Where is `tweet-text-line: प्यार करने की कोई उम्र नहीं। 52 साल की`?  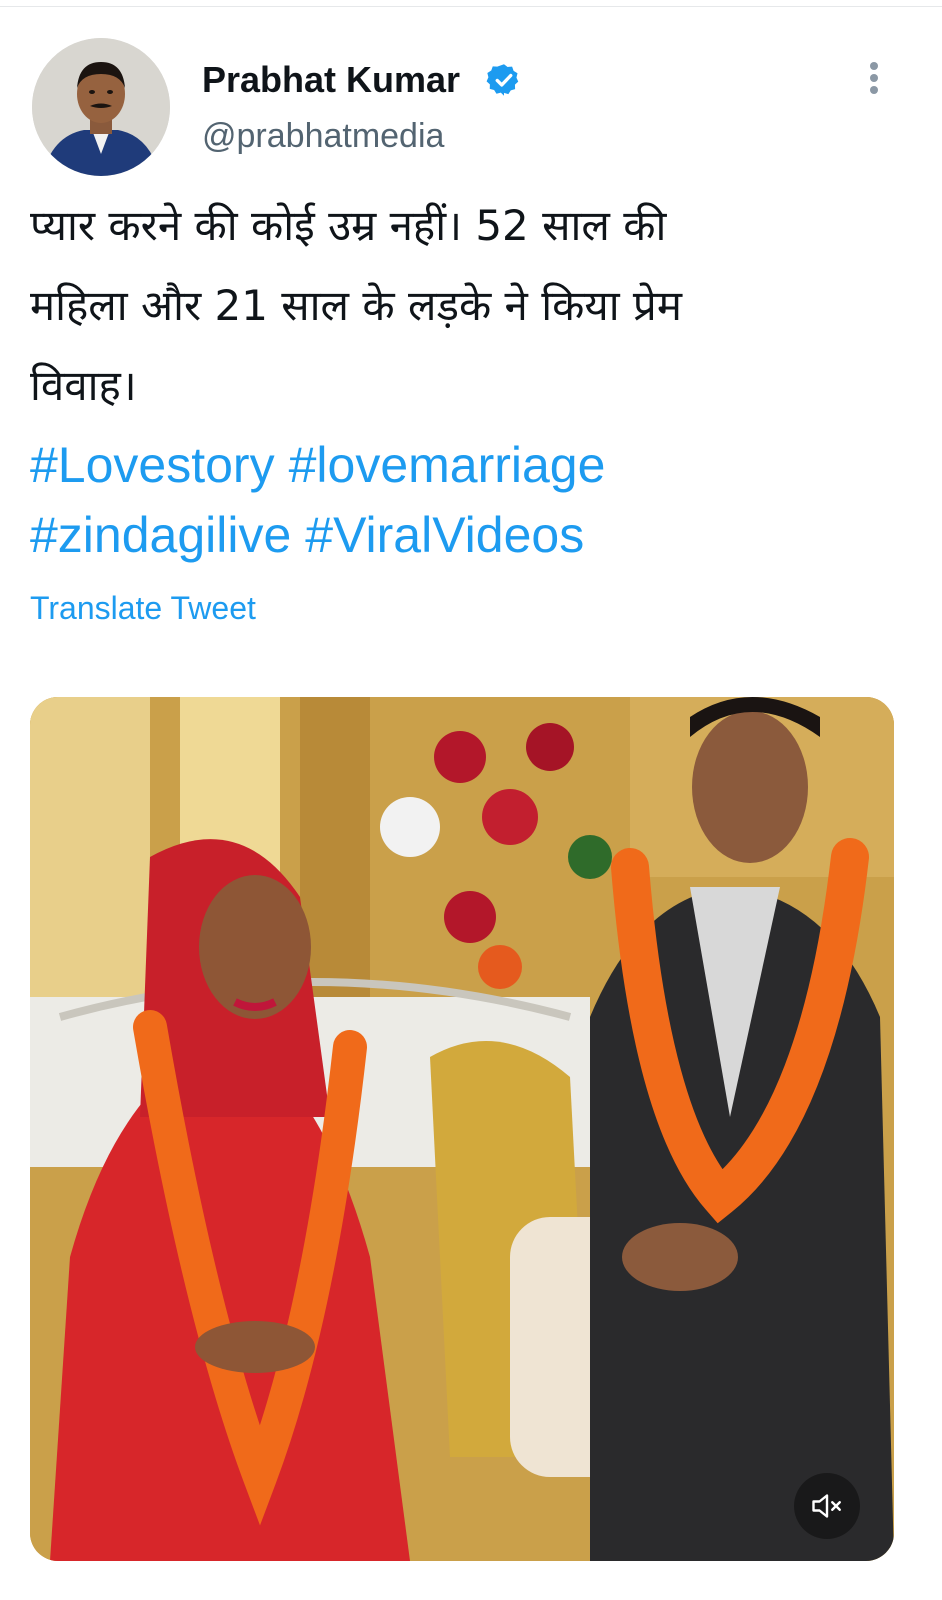
tweet-text-line: प्यार करने की कोई उम्र नहीं। 52 साल की is located at coordinates (348, 225).